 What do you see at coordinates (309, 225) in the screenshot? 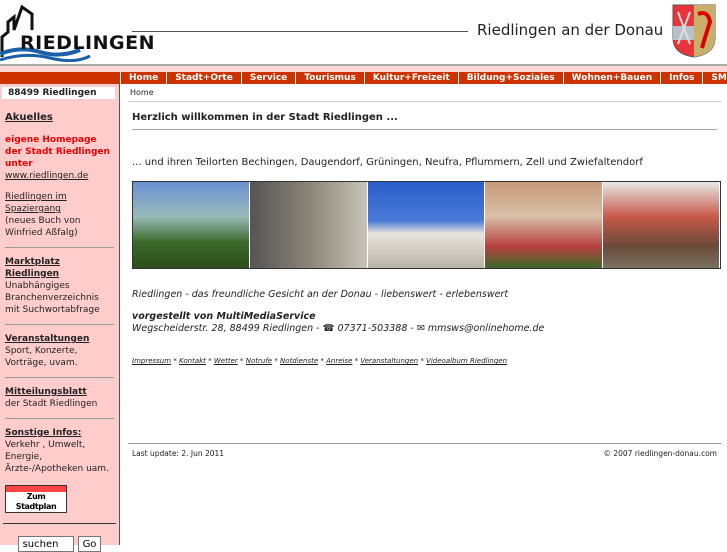
I see `photo-statue` at bounding box center [309, 225].